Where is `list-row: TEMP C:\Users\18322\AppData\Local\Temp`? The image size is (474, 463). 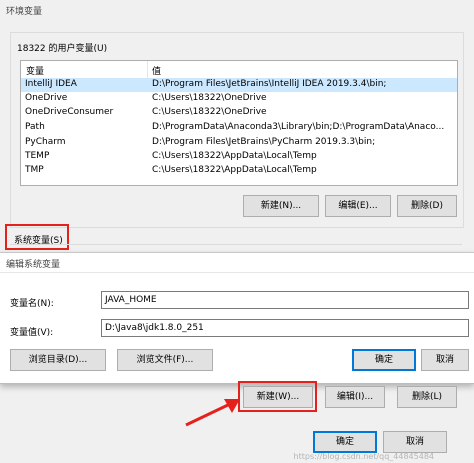
list-row: TEMP C:\Users\18322\AppData\Local\Temp is located at coordinates (239, 157).